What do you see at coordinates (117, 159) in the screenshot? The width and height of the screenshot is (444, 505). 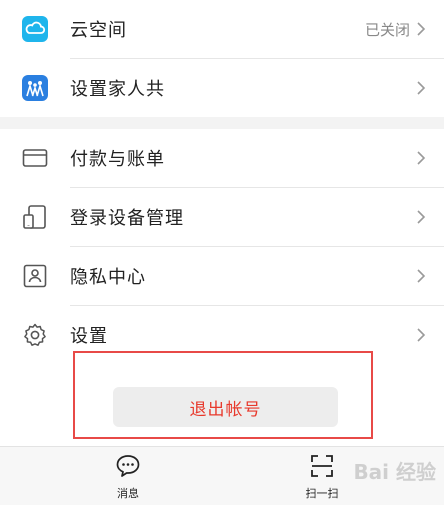 I see `payment-billing-label: 付款与账单` at bounding box center [117, 159].